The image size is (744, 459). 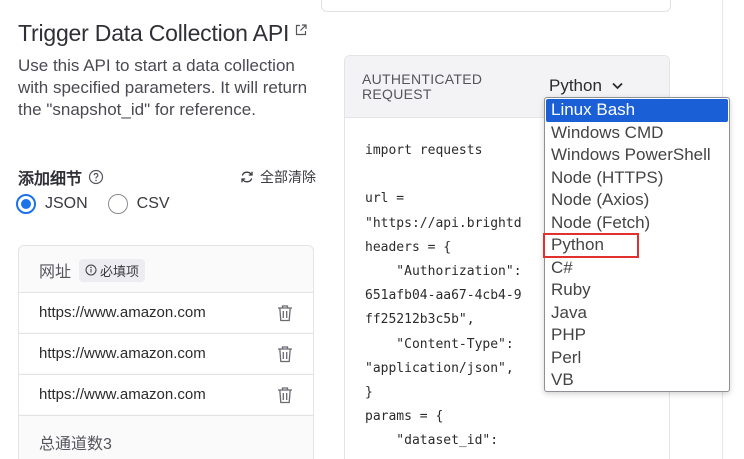 I want to click on details-row: 添加细节 全部清除, so click(x=167, y=177).